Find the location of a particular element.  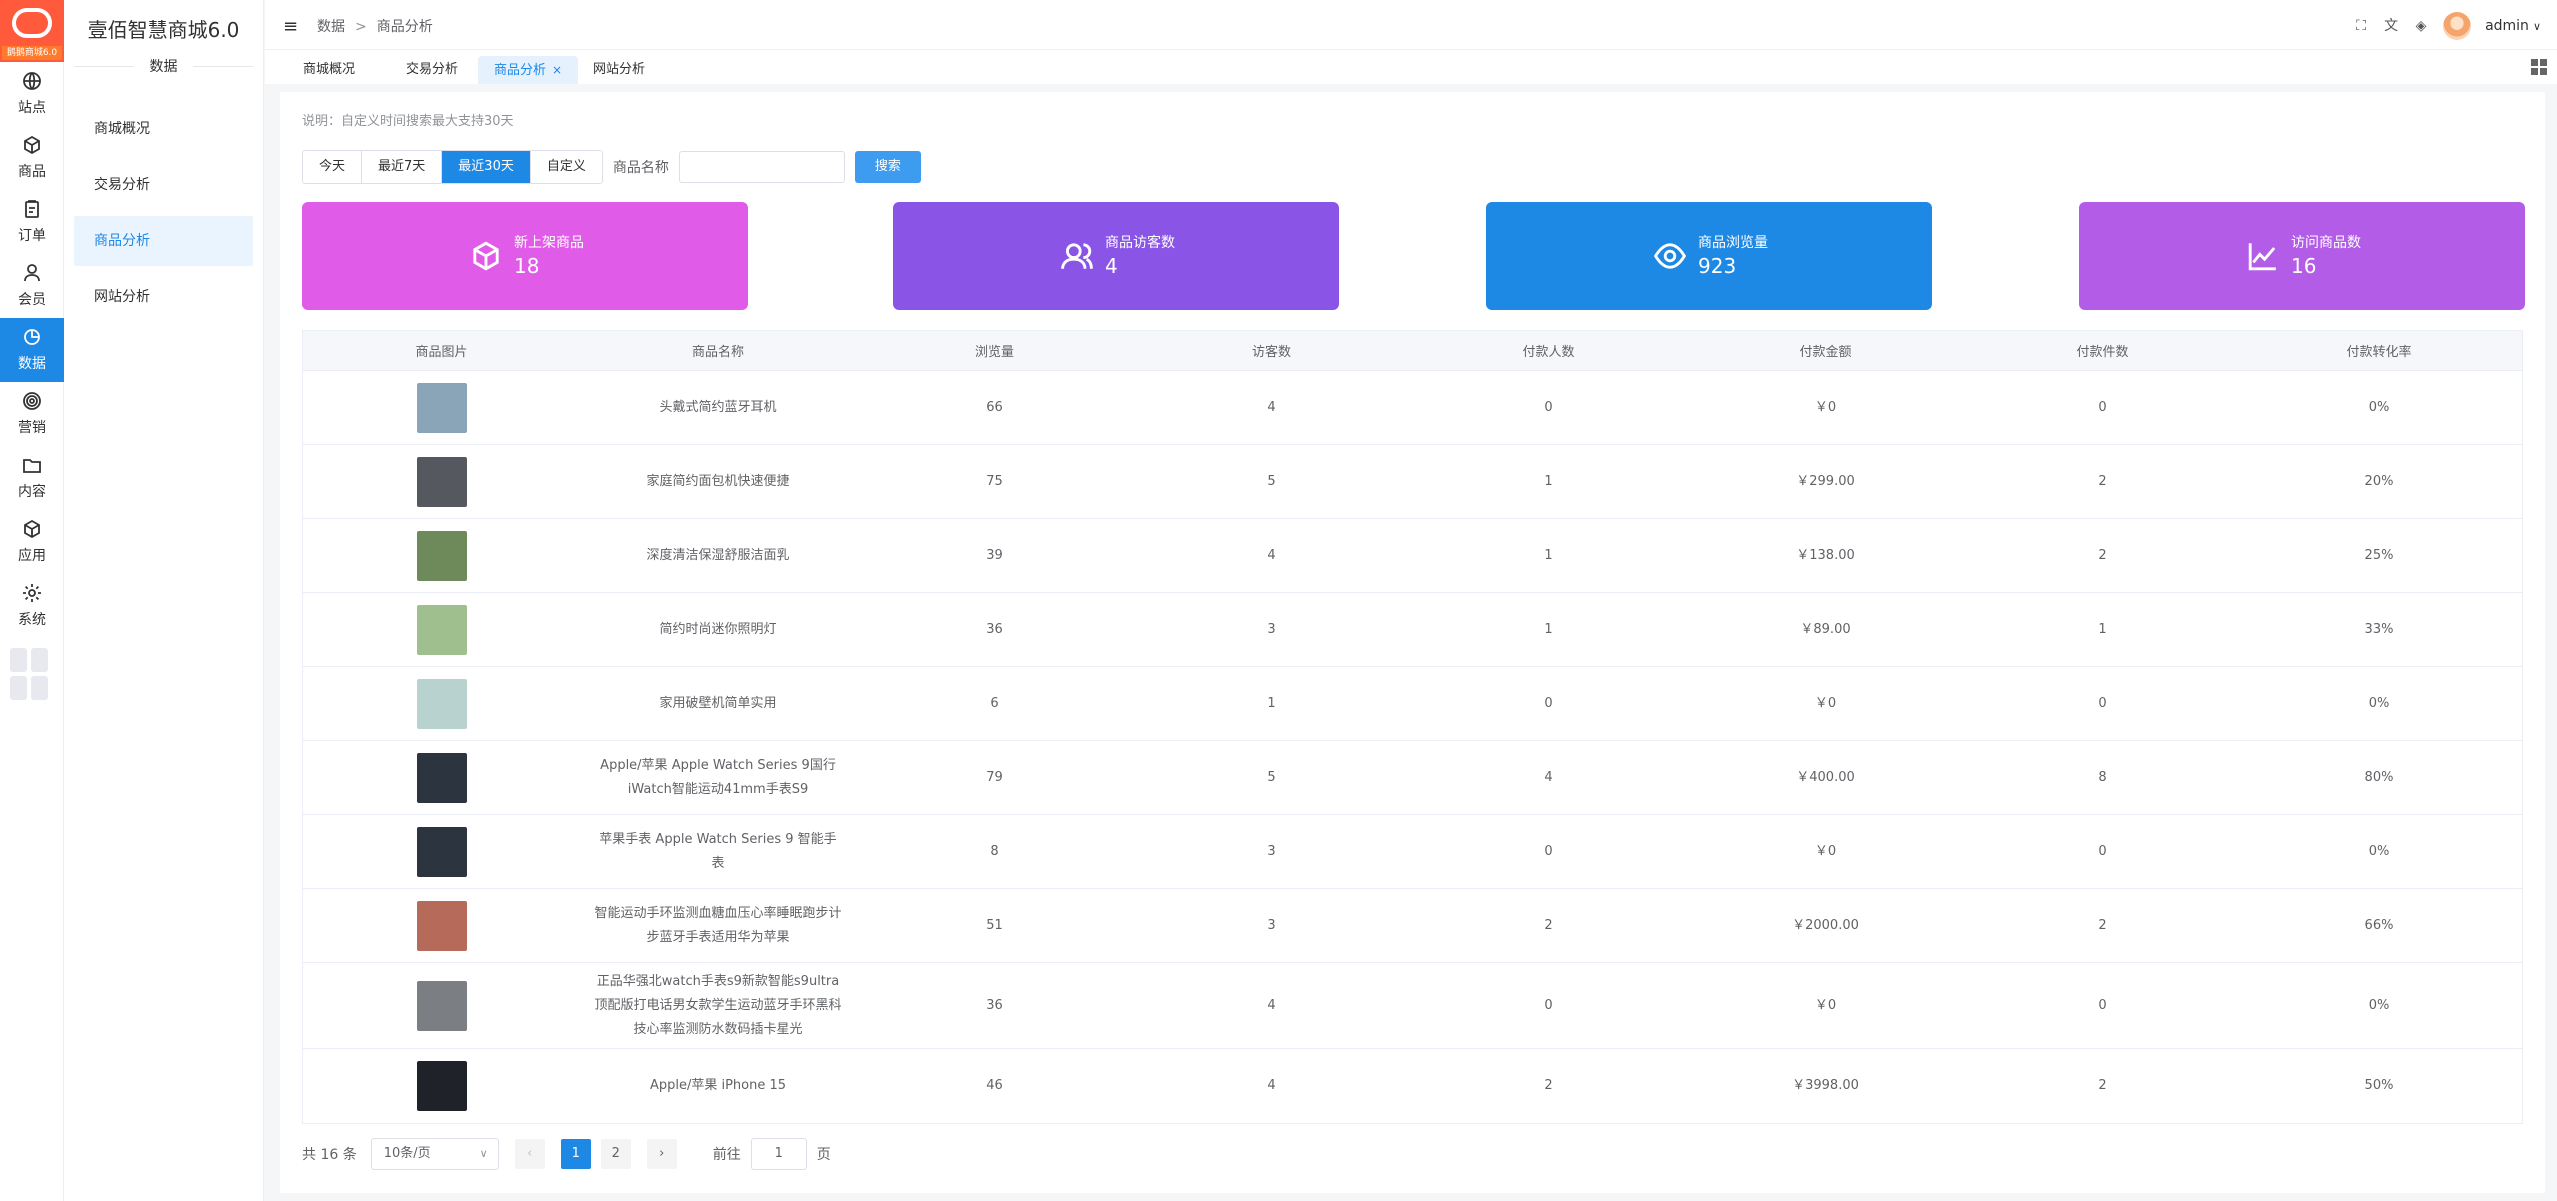

page-size-select: 10条/页 ∨ is located at coordinates (434, 1154).